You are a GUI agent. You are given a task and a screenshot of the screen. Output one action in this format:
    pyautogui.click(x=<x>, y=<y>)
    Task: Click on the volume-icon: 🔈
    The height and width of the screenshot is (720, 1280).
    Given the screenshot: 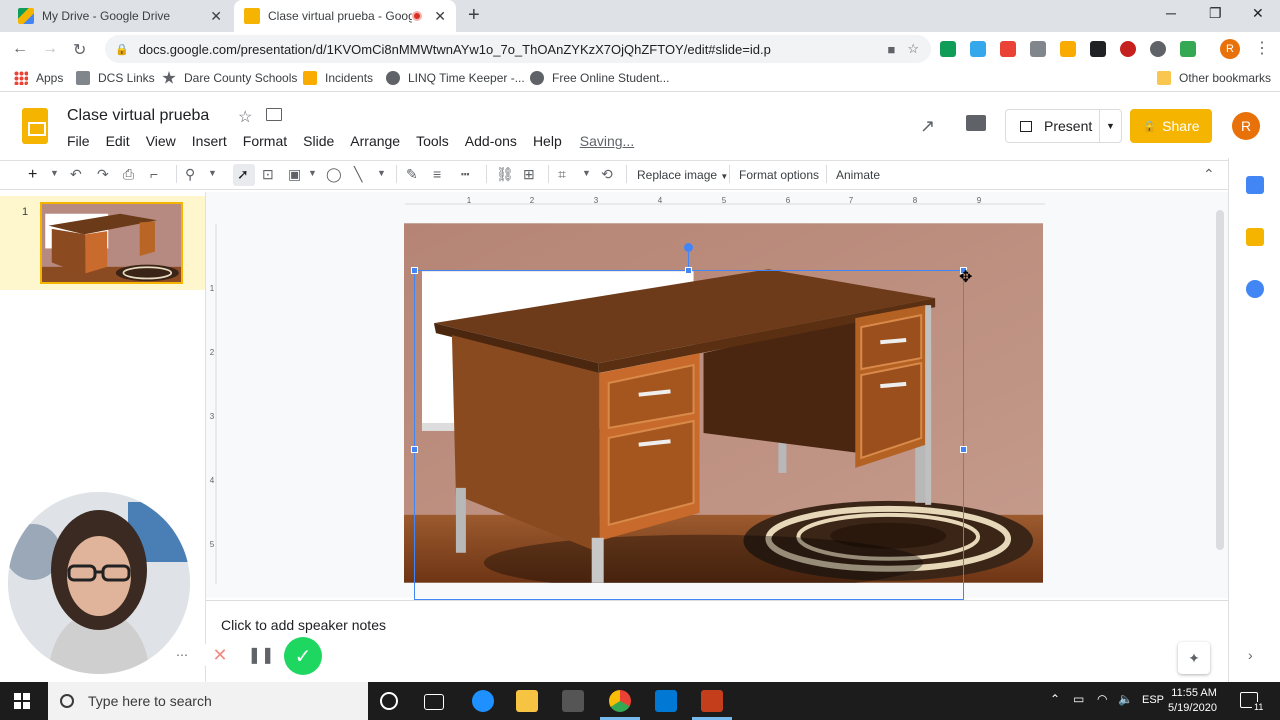 What is the action you would take?
    pyautogui.click(x=1125, y=699)
    